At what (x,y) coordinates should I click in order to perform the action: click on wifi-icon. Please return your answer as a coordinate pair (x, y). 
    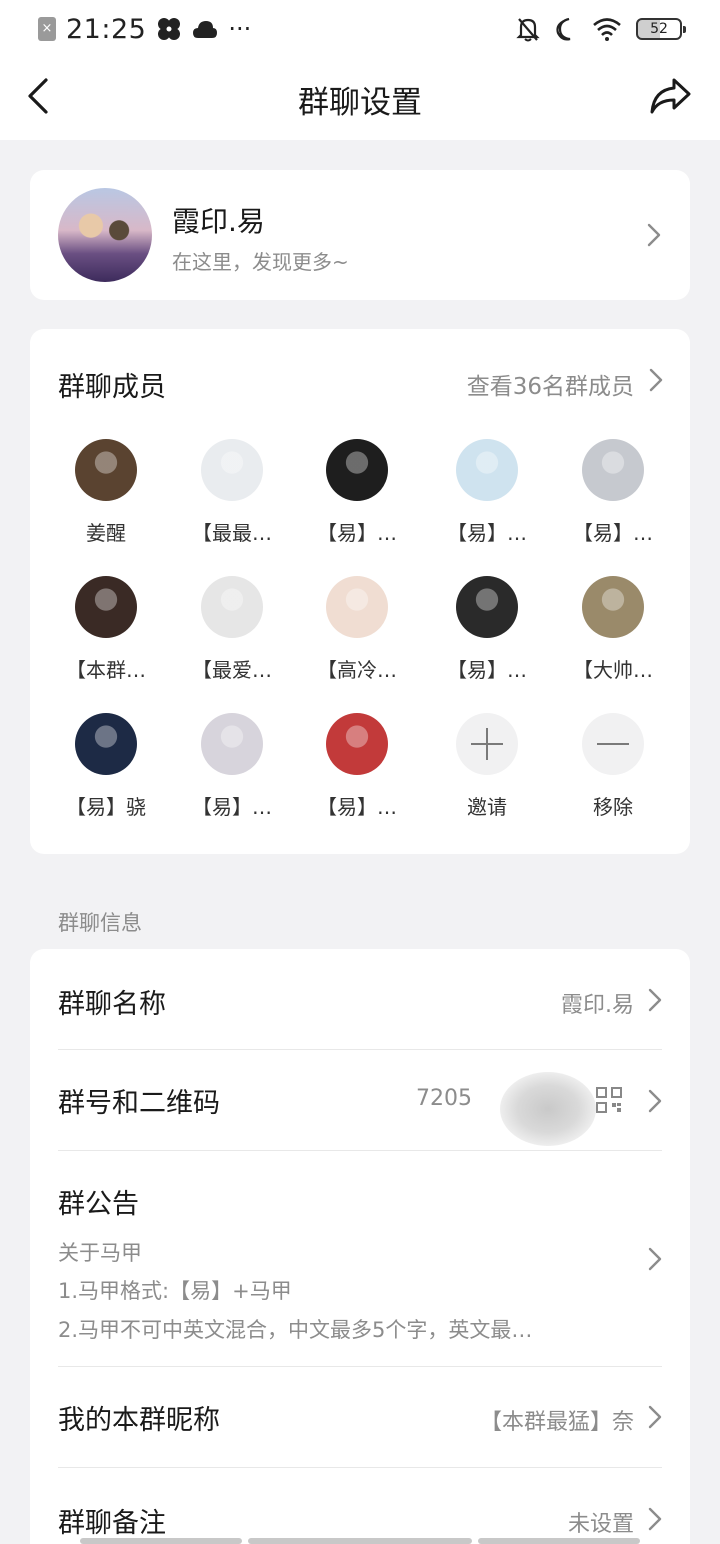
    Looking at the image, I should click on (607, 29).